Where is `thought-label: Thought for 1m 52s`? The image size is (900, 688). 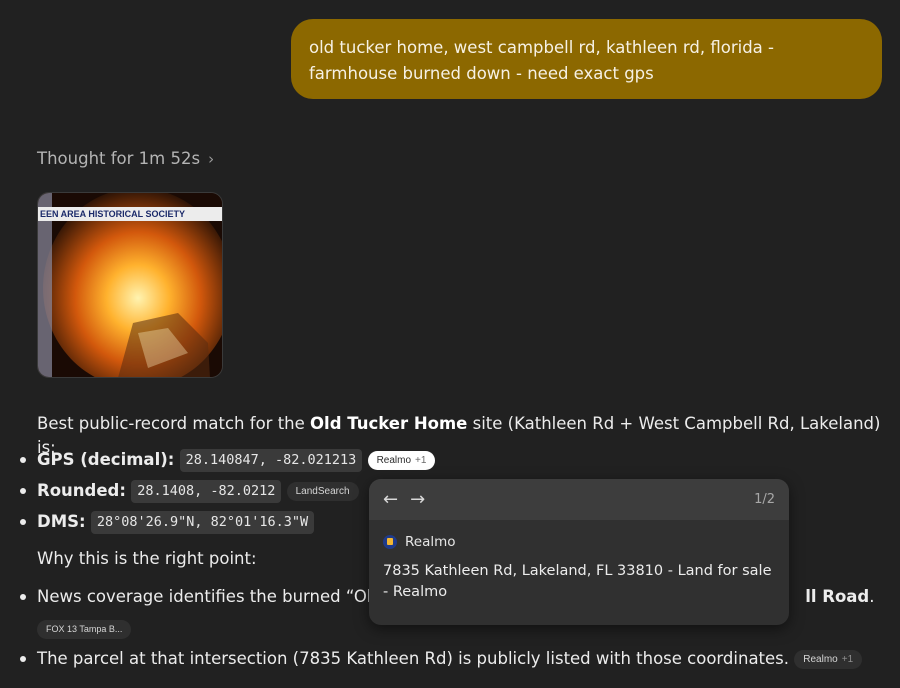 thought-label: Thought for 1m 52s is located at coordinates (119, 158).